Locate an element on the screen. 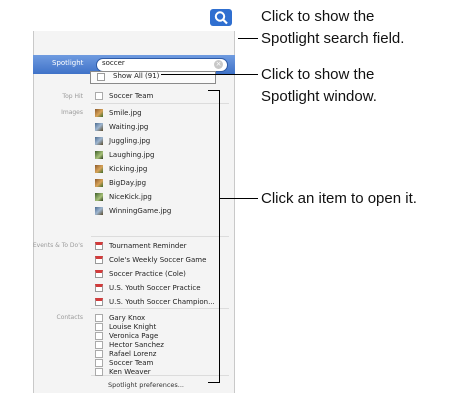 Image resolution: width=459 pixels, height=393 pixels. spotlight-menu-icon is located at coordinates (221, 17).